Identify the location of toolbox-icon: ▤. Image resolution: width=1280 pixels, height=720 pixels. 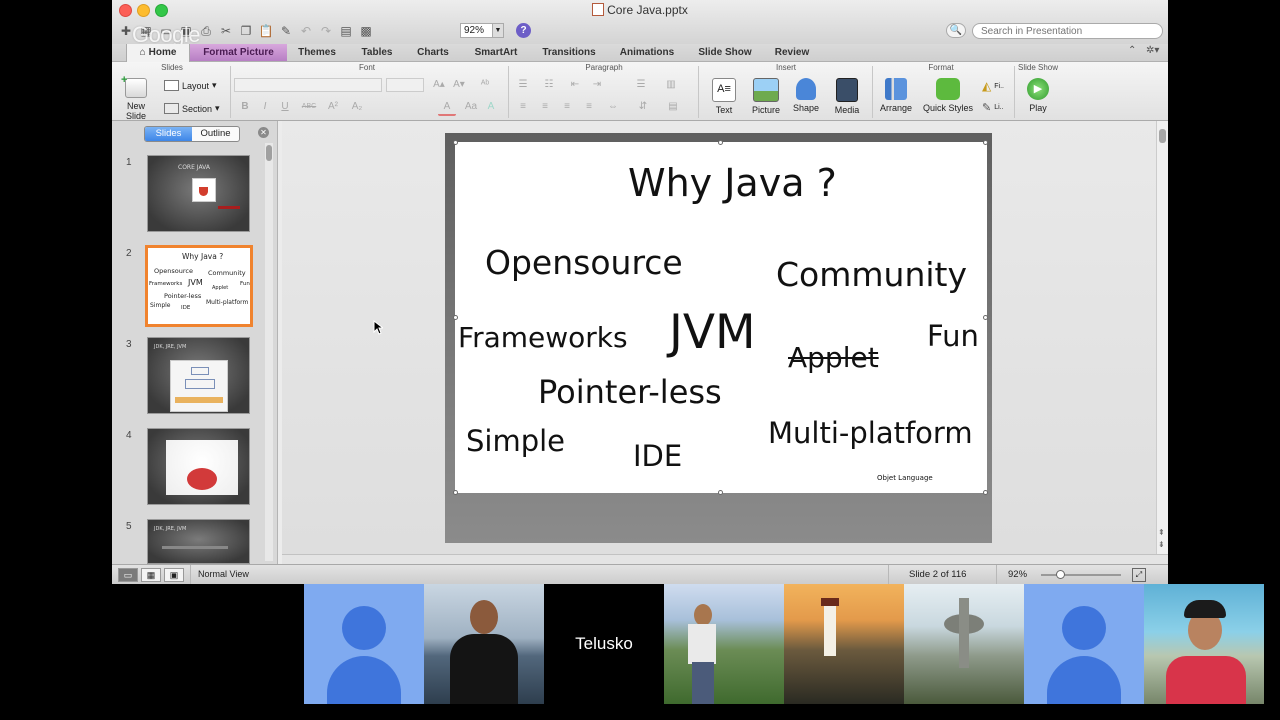
(346, 31).